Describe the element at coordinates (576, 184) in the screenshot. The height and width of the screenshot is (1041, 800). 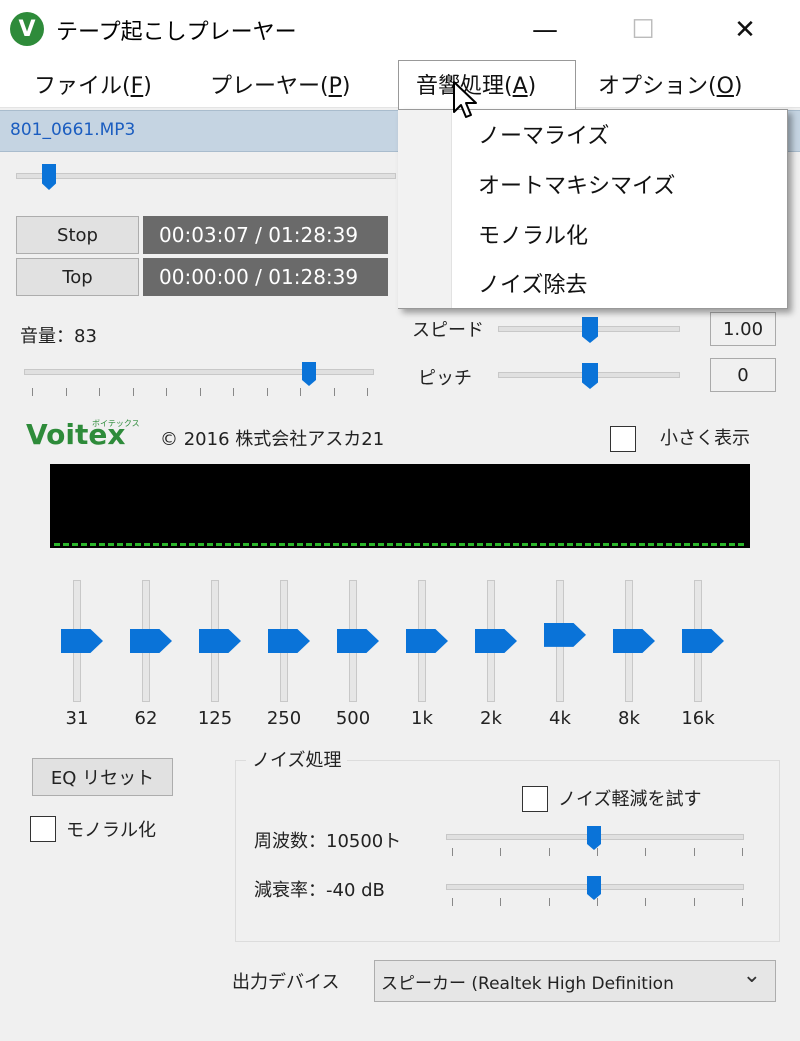
I see `menu-item-auto-maximize: オートマキシマイズ` at that location.